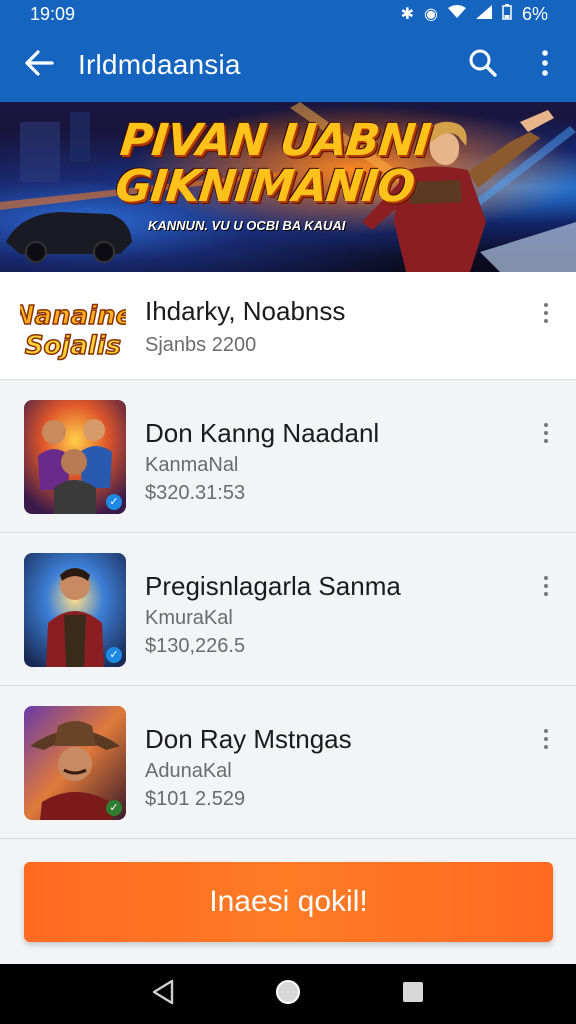 The image size is (576, 1024). I want to click on banner-subtitle: KANNUN. VU U OCBI BA KAUAI, so click(247, 225).